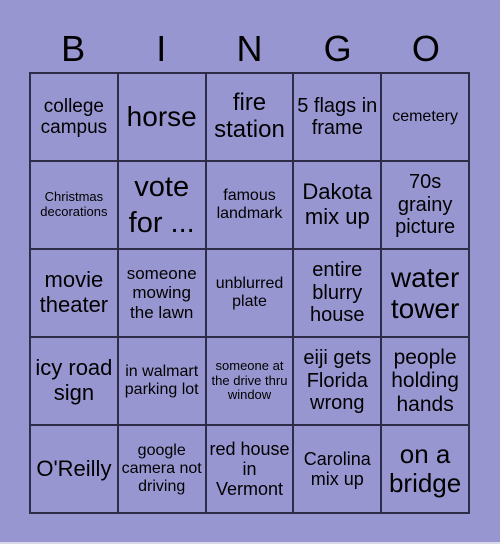 The height and width of the screenshot is (544, 500). I want to click on bingo-cell: water tower, so click(425, 293).